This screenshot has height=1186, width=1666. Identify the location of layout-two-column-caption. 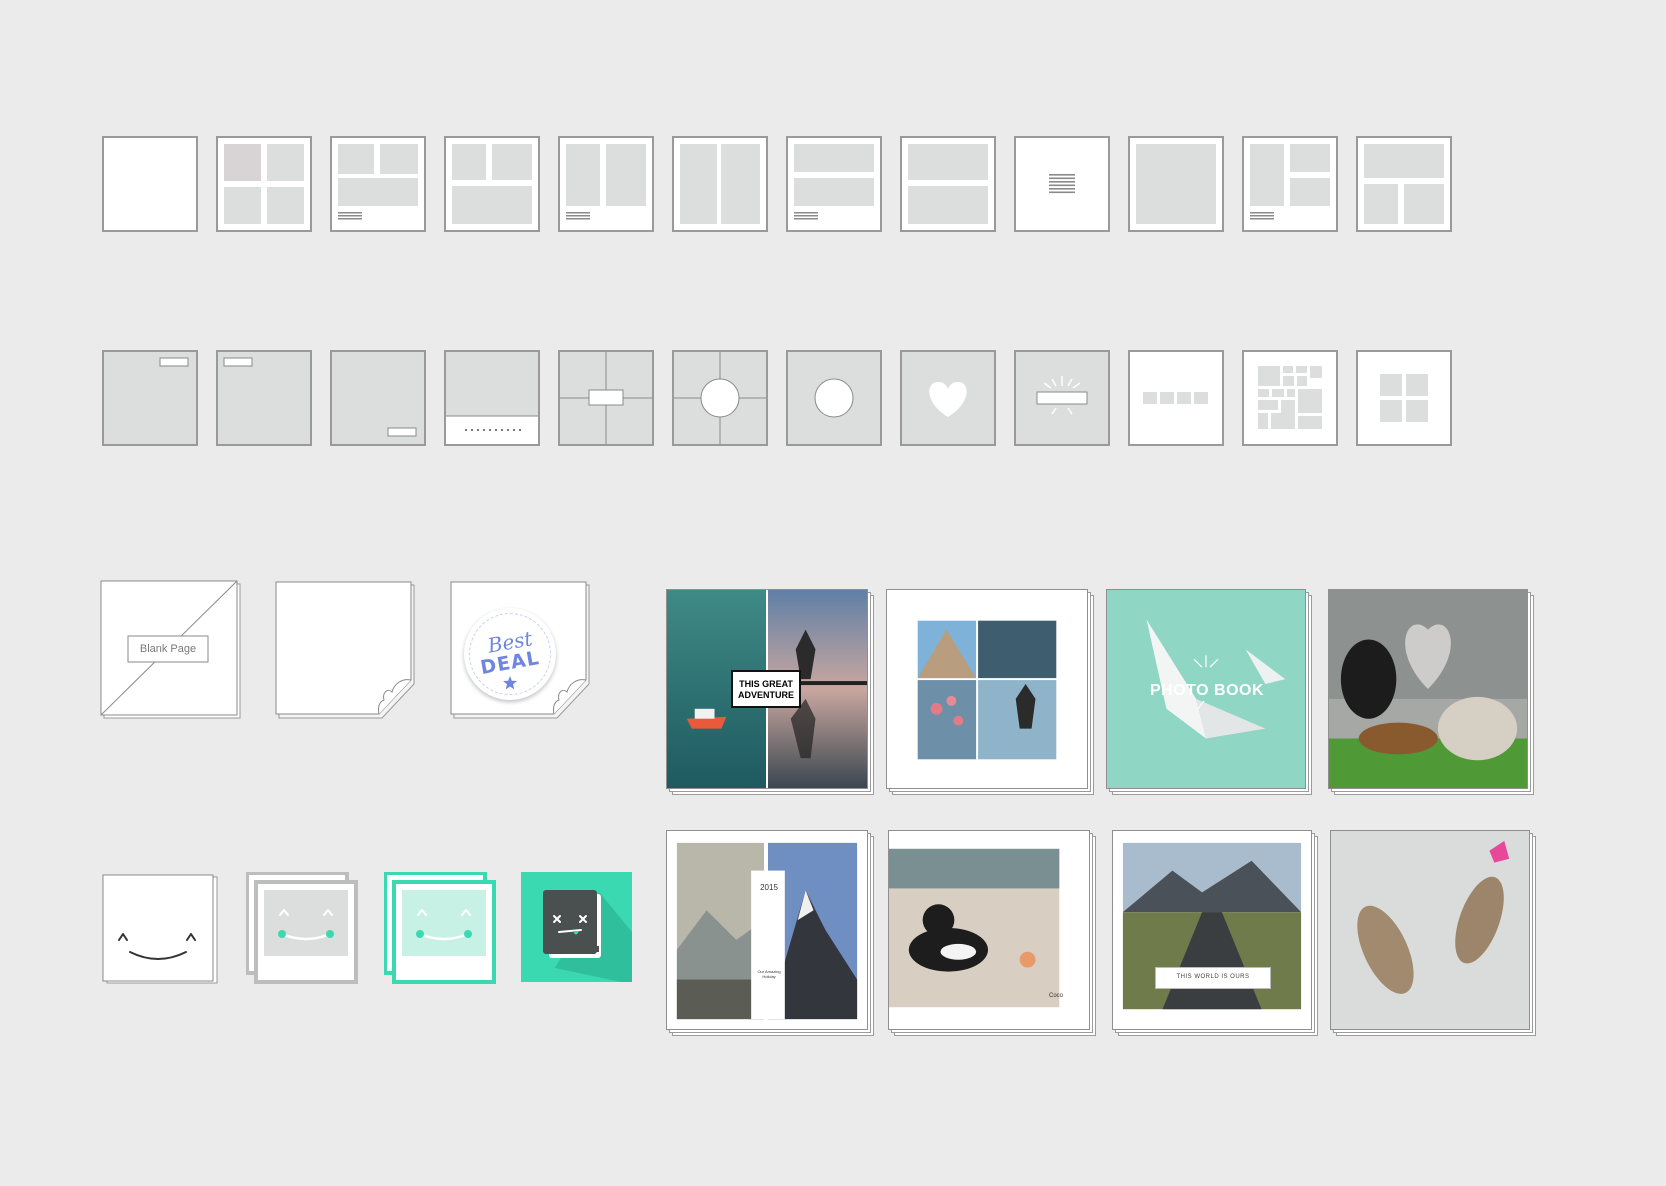
(606, 184).